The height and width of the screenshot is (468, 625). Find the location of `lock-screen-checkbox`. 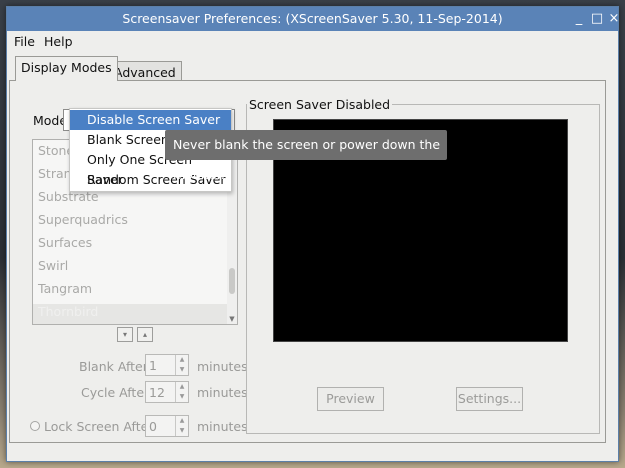

lock-screen-checkbox is located at coordinates (35, 426).